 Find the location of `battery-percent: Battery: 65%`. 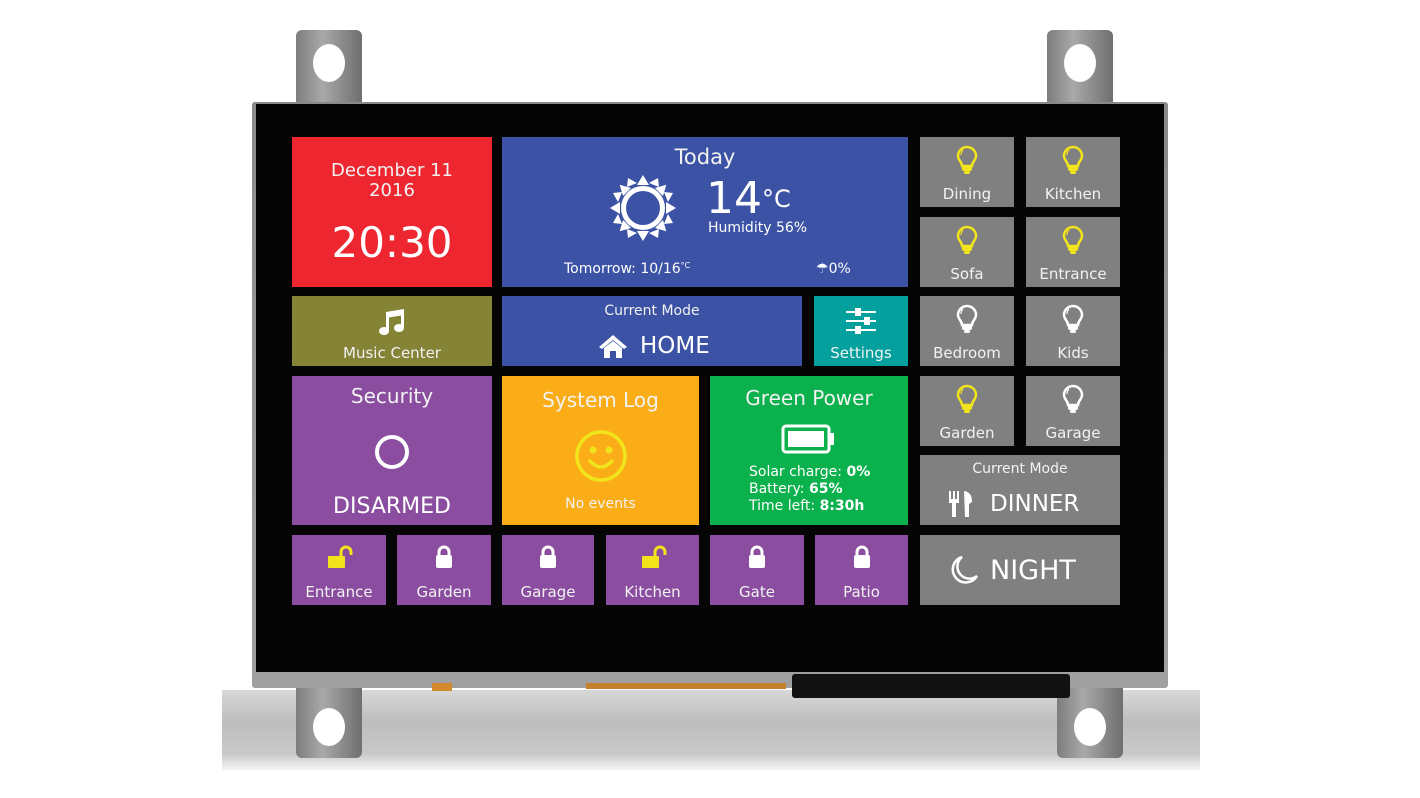

battery-percent: Battery: 65% is located at coordinates (796, 489).